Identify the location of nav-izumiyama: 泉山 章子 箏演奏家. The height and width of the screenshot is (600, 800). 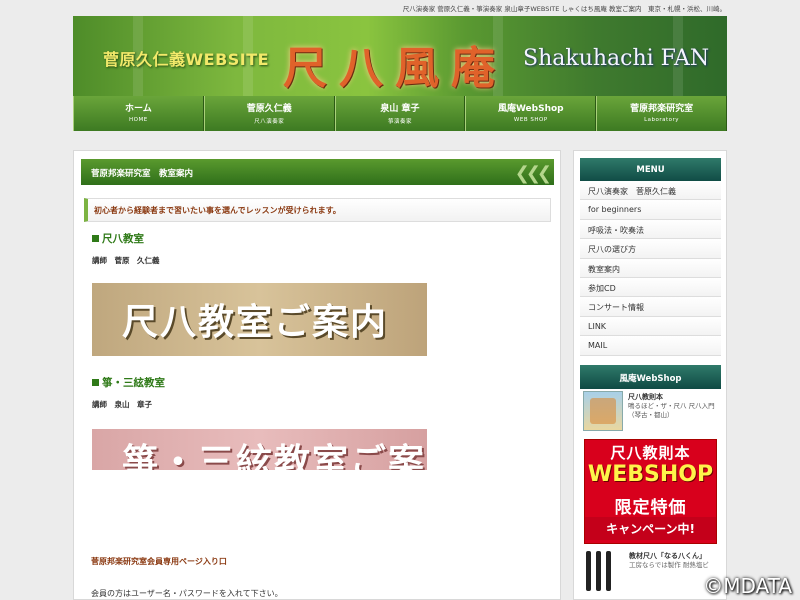
(400, 113).